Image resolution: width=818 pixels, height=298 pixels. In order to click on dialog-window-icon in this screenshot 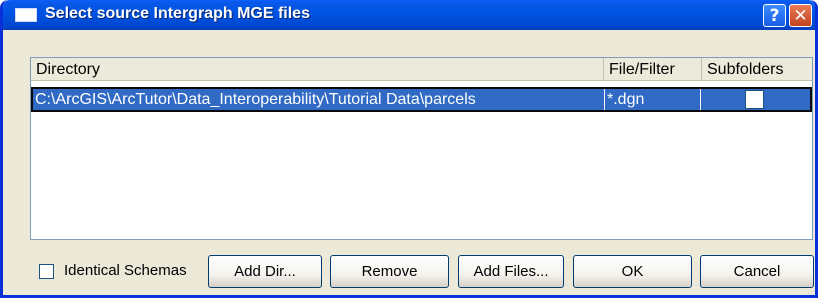, I will do `click(26, 15)`.